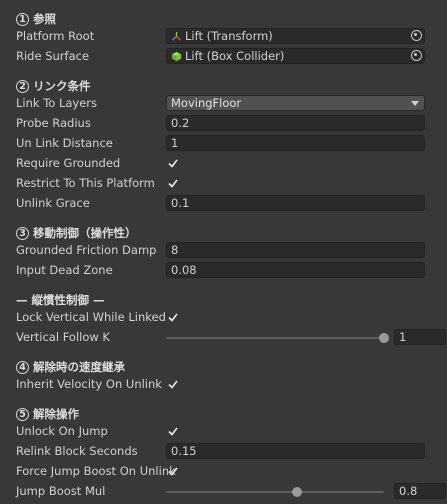 Image resolution: width=447 pixels, height=504 pixels. Describe the element at coordinates (79, 367) in the screenshot. I see `section-title: 解除時の速度継承` at that location.